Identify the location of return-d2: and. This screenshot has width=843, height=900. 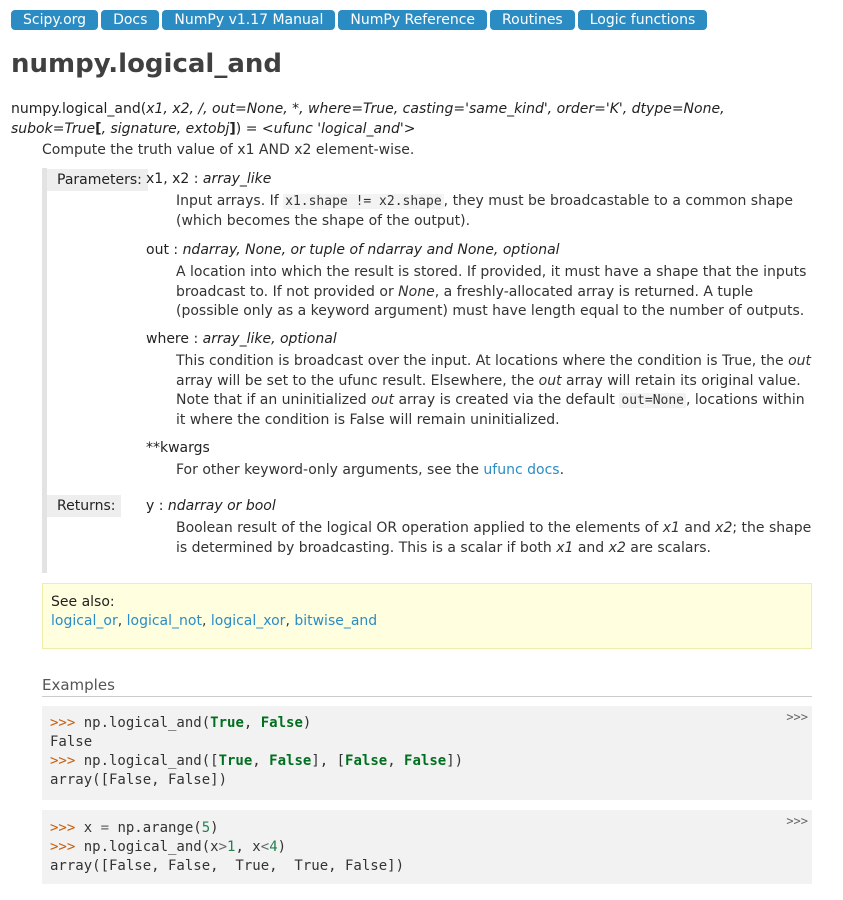
(697, 528).